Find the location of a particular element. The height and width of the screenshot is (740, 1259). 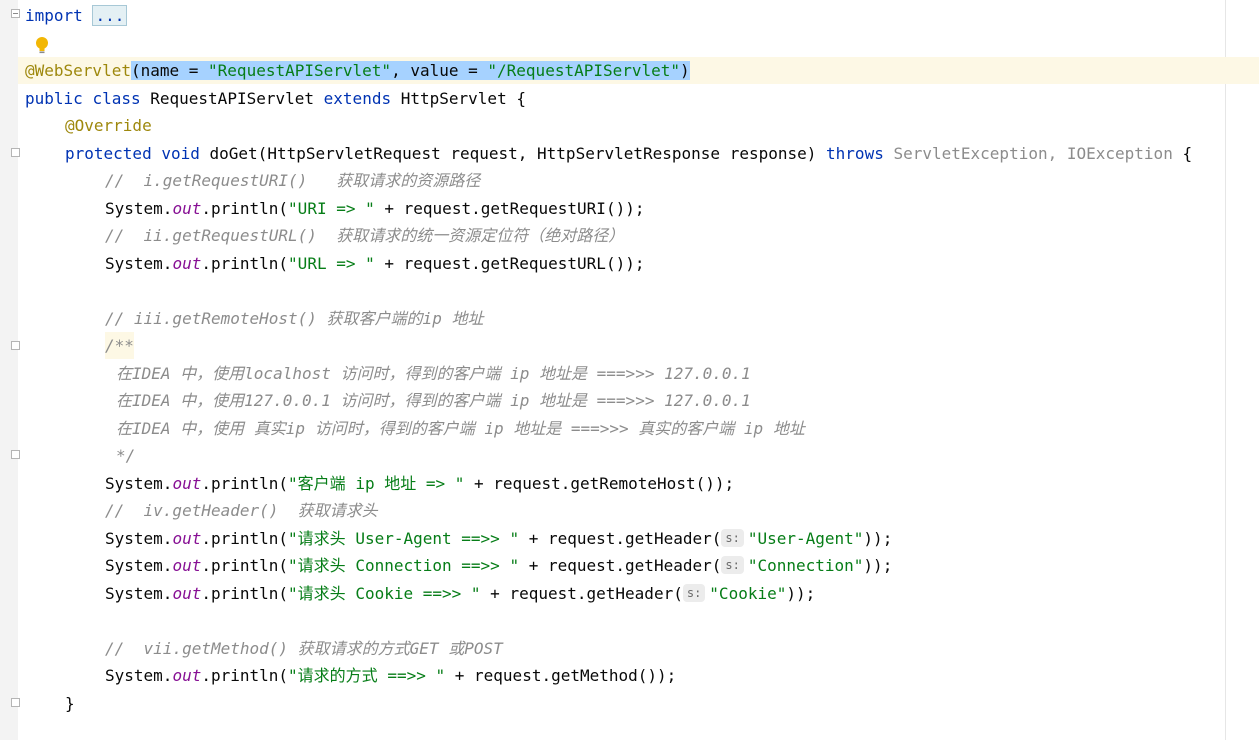

doc-comment-end: */ is located at coordinates (125, 455).